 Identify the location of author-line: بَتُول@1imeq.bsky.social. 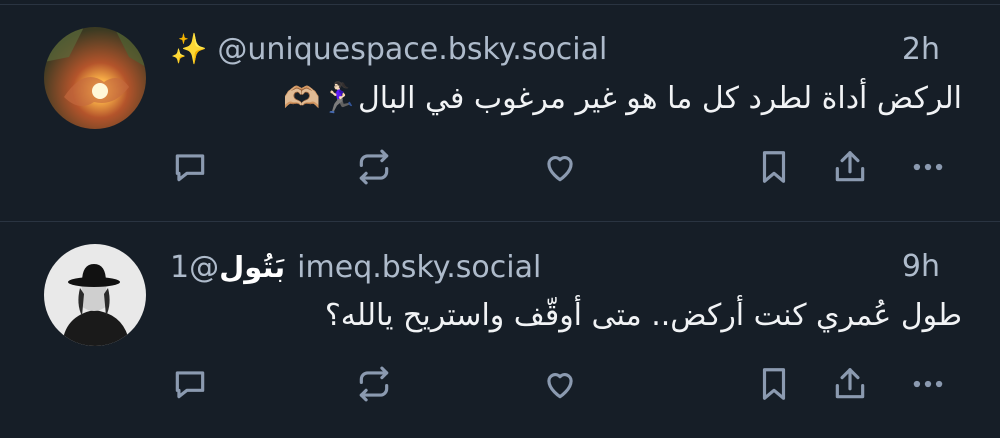
(355, 267).